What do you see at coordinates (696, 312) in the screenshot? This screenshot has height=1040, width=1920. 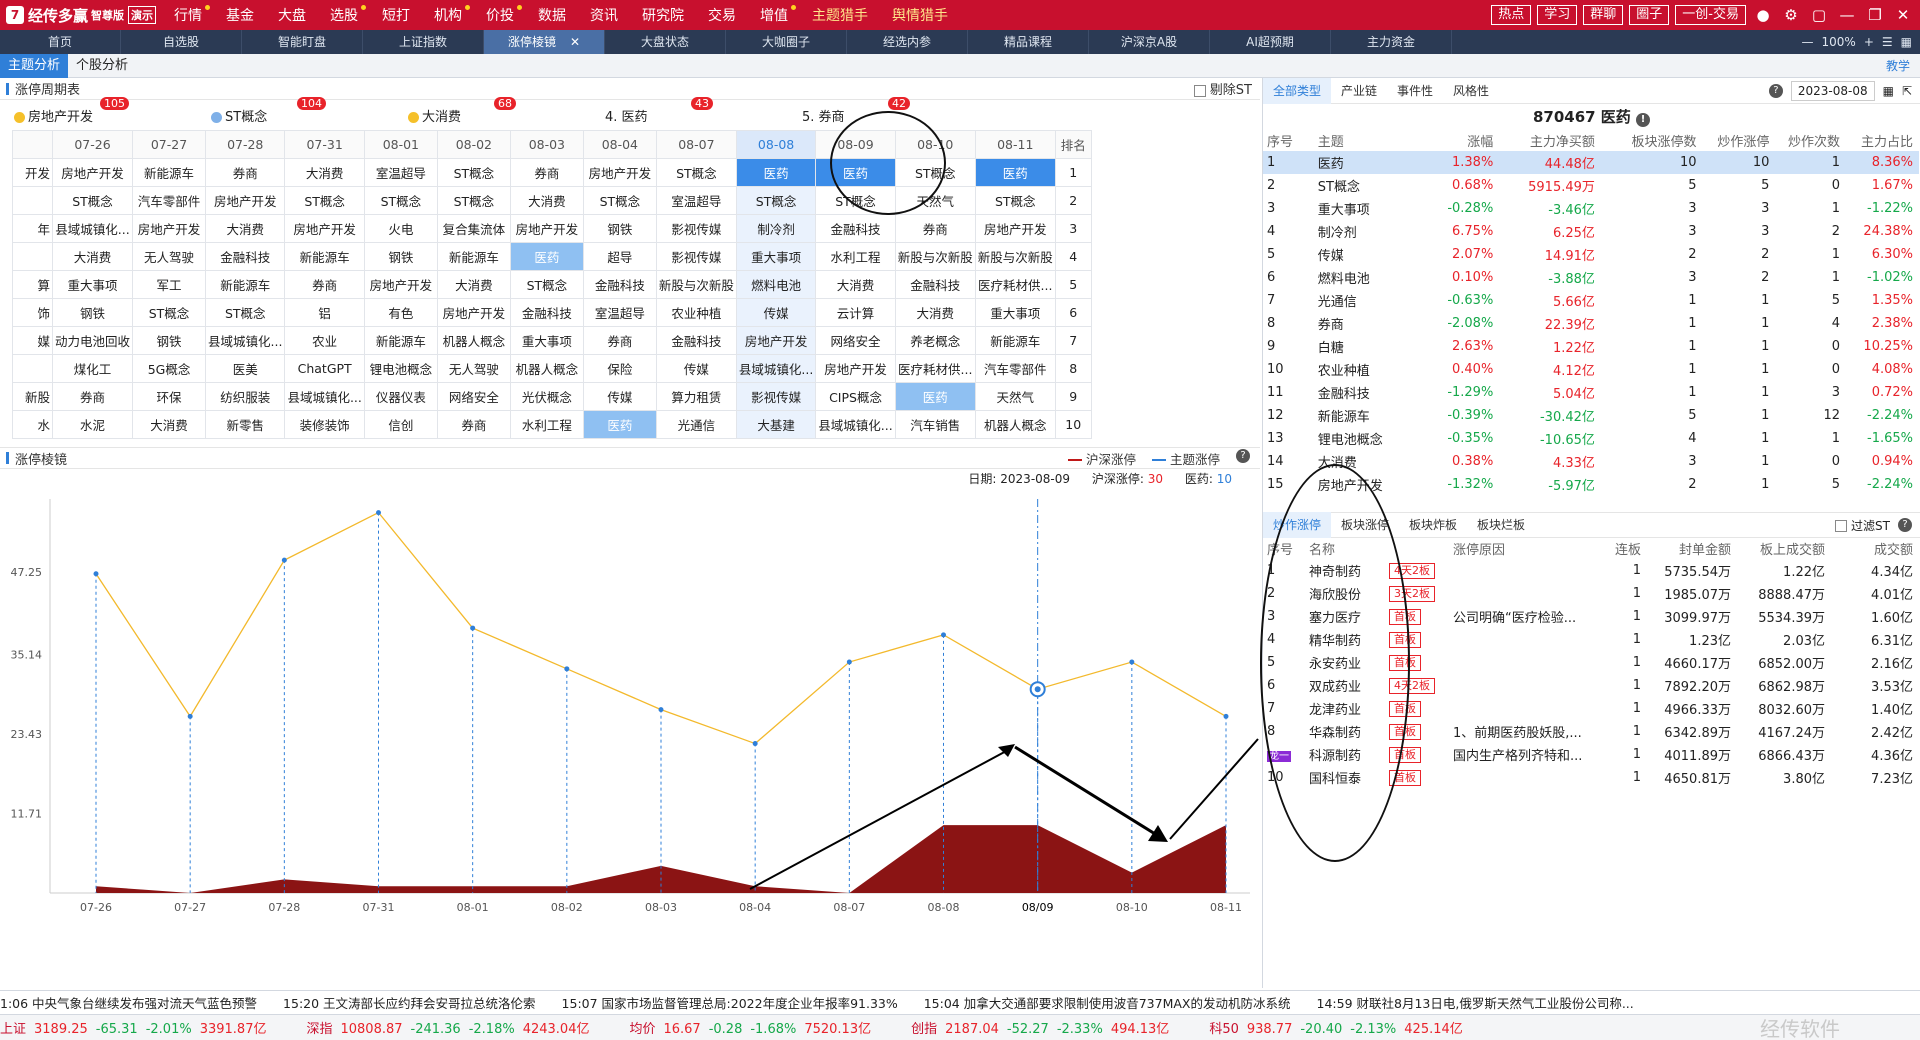 I see `cycle-cell: 农业种植` at bounding box center [696, 312].